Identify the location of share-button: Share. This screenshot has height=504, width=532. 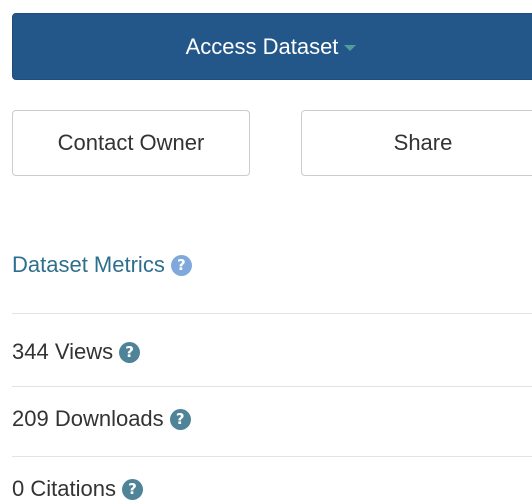
(416, 143).